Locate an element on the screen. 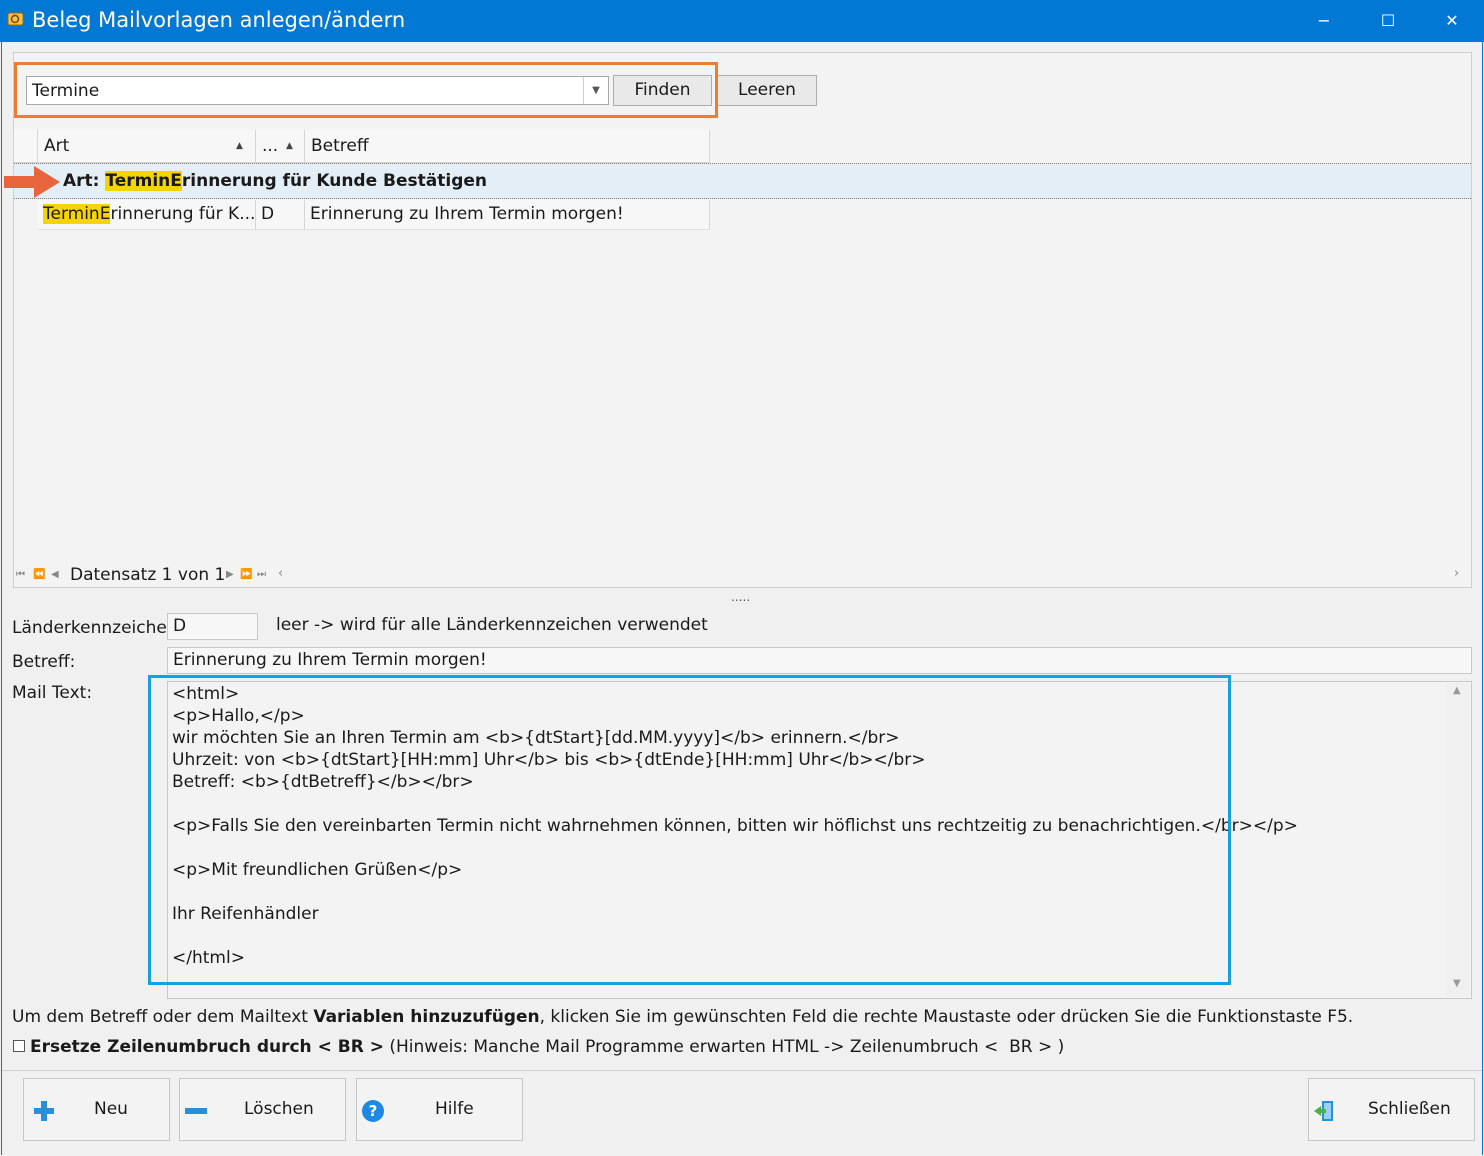  subject-field: Erinnerung zu Ihrem Termin morgen! is located at coordinates (819, 660).